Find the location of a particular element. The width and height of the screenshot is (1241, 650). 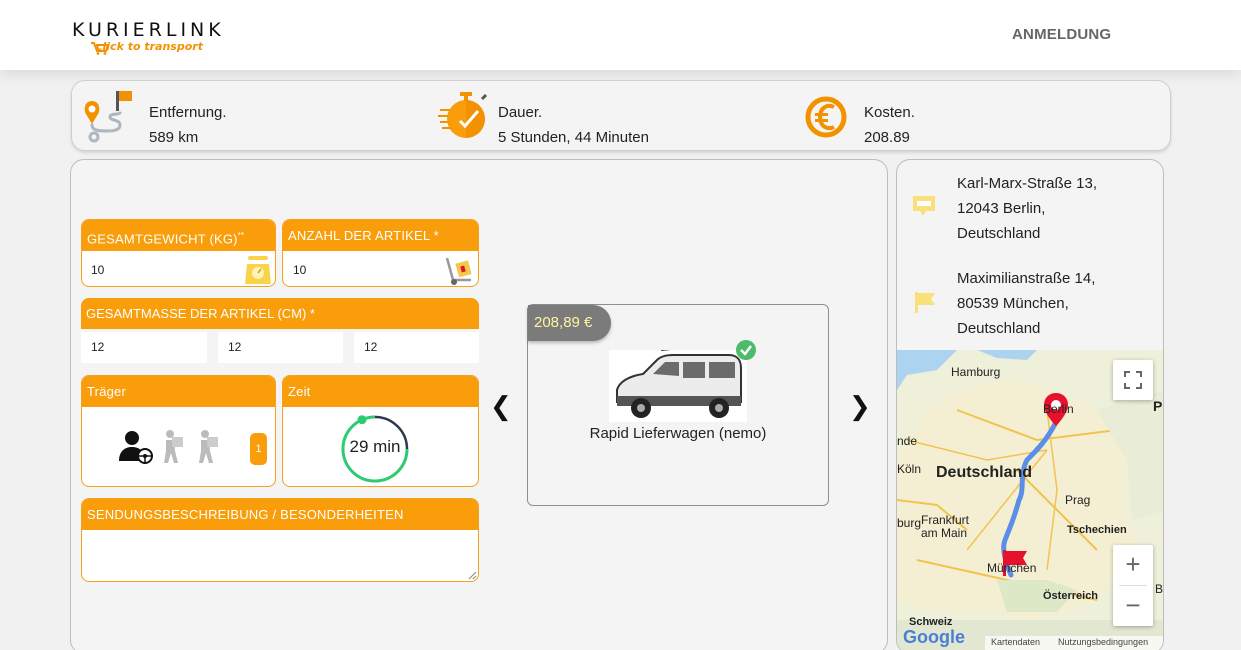

map-label-prag: Prag is located at coordinates (1078, 500).